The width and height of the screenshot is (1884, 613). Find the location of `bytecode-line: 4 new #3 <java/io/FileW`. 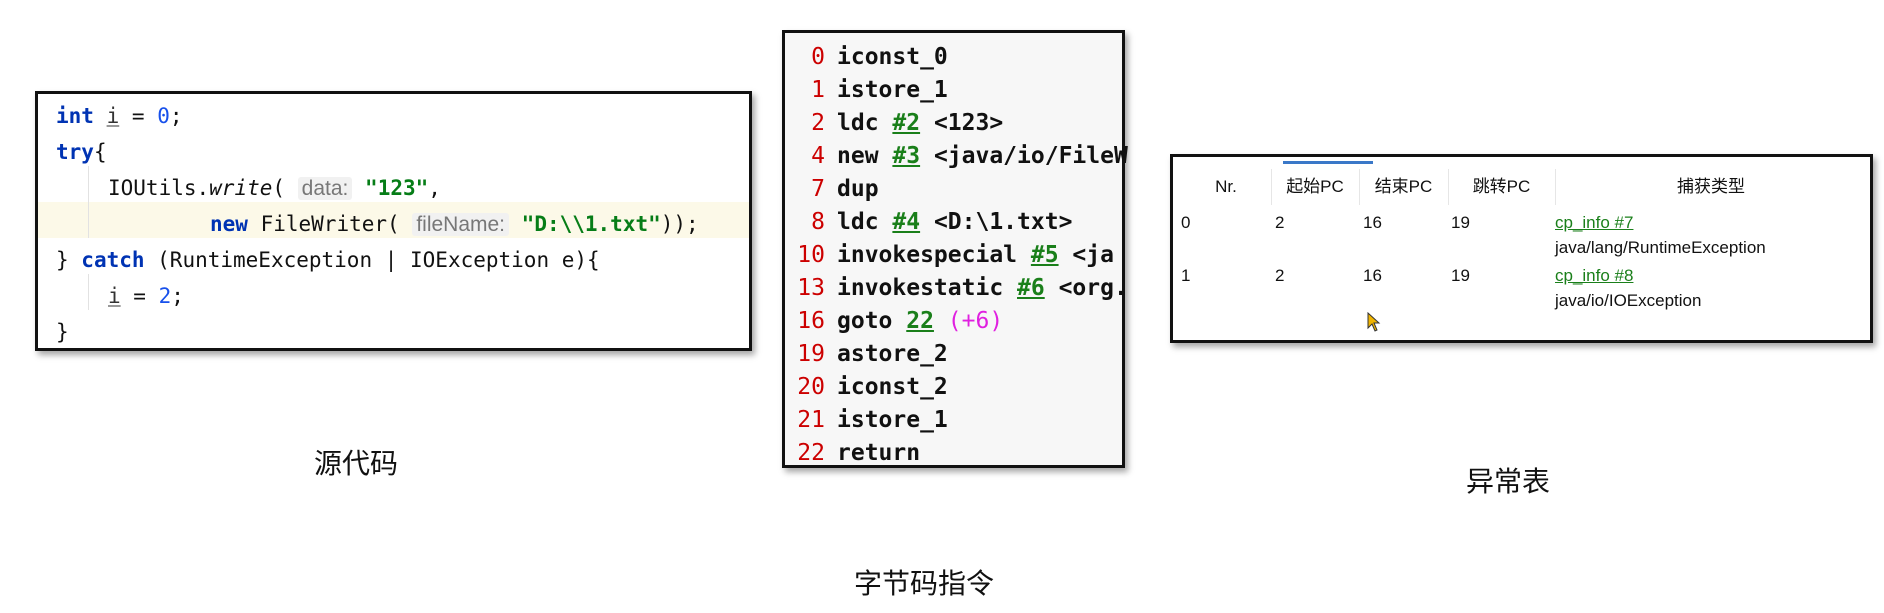

bytecode-line: 4 new #3 <java/io/FileW is located at coordinates (956, 156).